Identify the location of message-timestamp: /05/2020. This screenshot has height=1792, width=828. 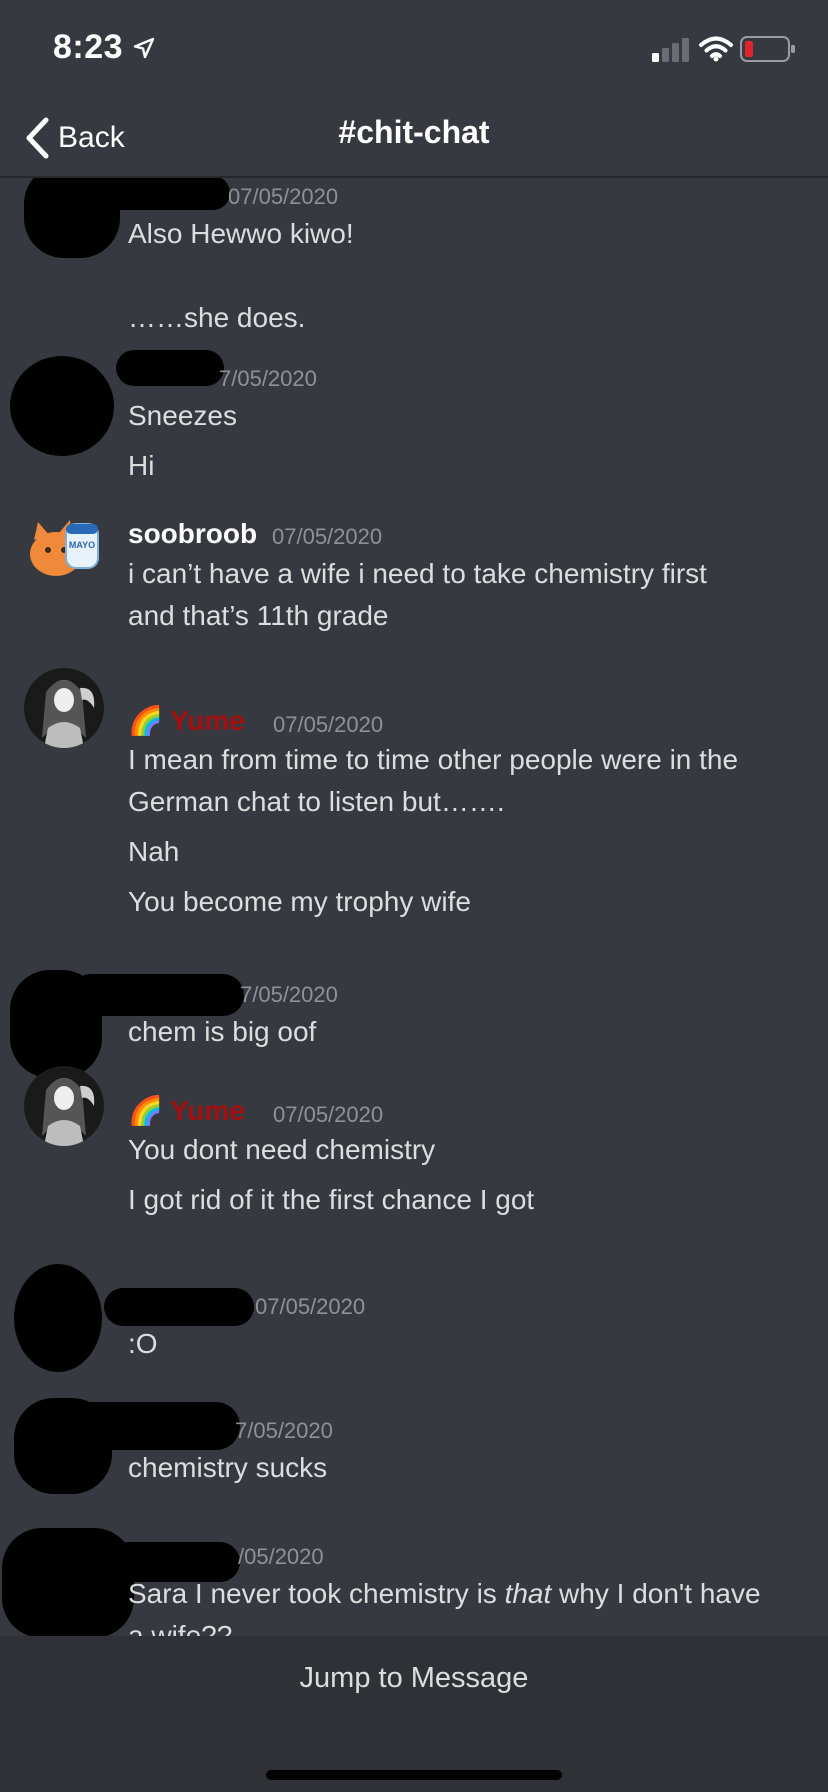
(281, 1556).